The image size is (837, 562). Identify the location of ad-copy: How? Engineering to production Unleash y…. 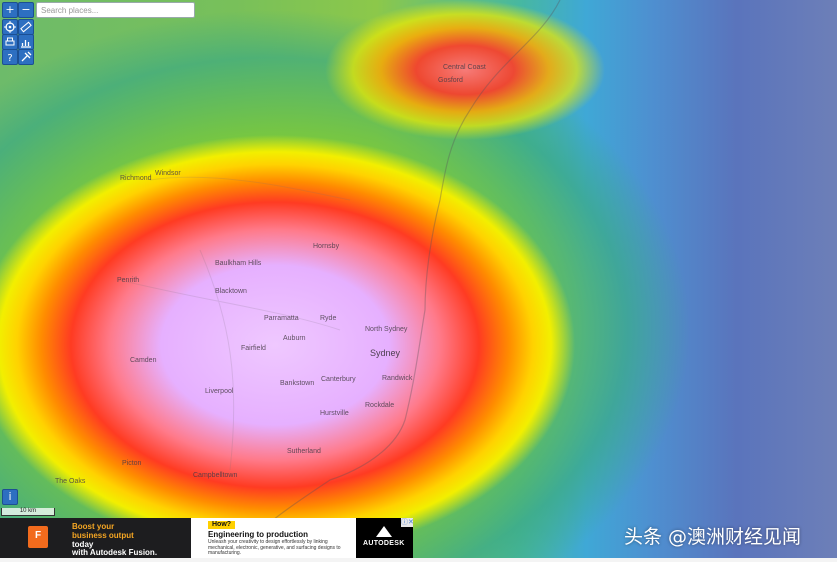
(278, 538).